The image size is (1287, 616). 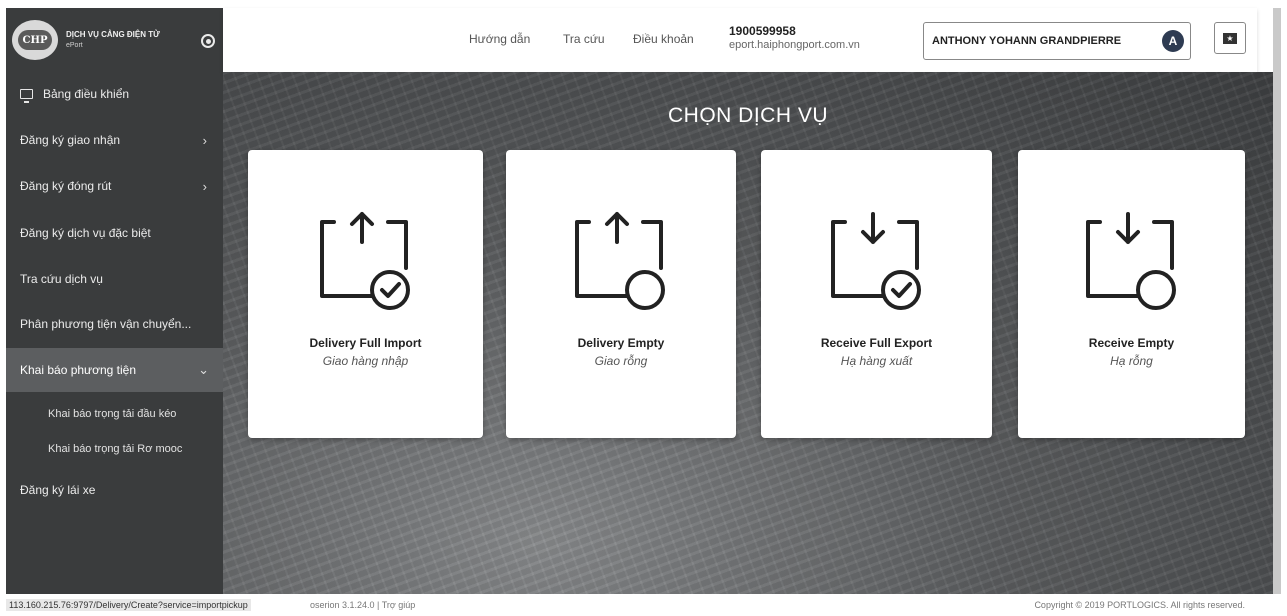 I want to click on sidebar-item-dashboard: Bảng điều khiển, so click(x=114, y=94).